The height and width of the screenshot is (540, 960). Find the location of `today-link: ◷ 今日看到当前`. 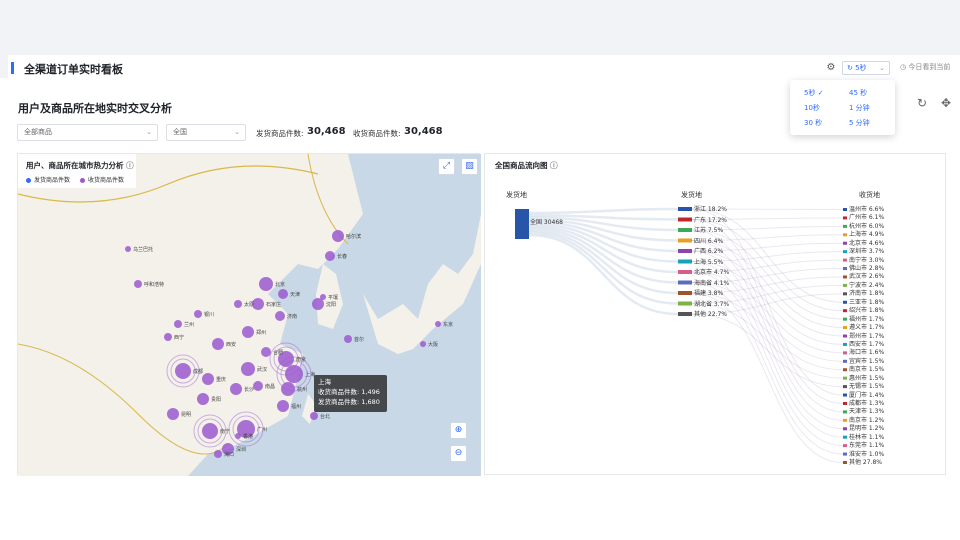

today-link: ◷ 今日看到当前 is located at coordinates (925, 67).